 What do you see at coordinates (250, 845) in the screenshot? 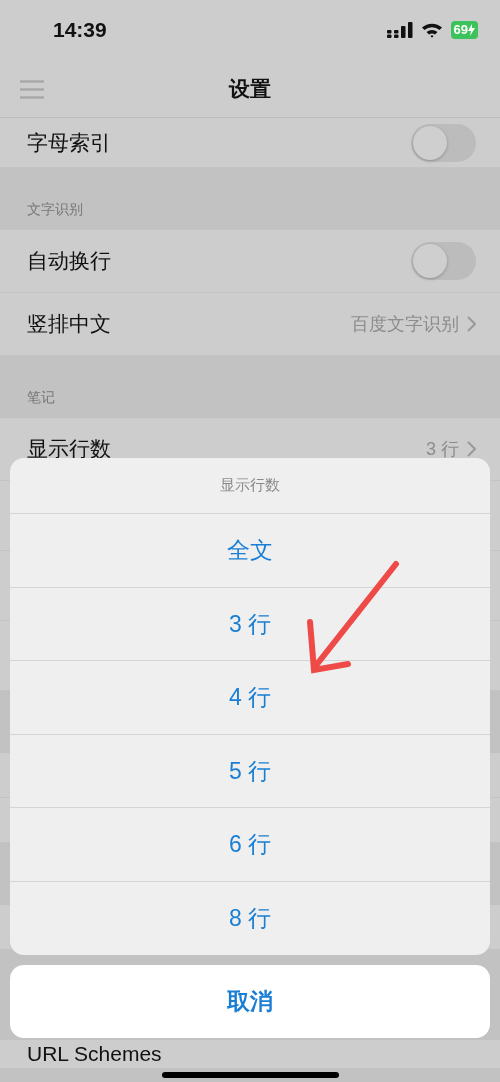
I see `option-button: 6 行` at bounding box center [250, 845].